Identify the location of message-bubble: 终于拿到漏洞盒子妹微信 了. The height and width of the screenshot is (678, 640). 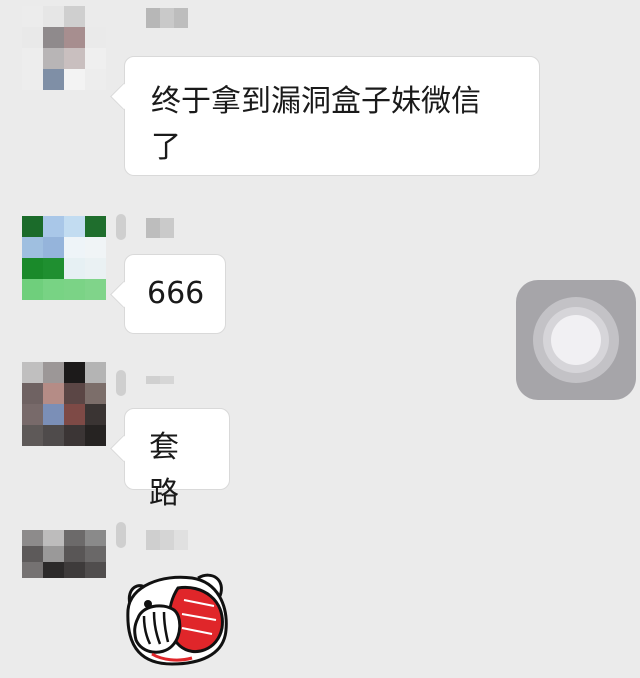
(332, 116).